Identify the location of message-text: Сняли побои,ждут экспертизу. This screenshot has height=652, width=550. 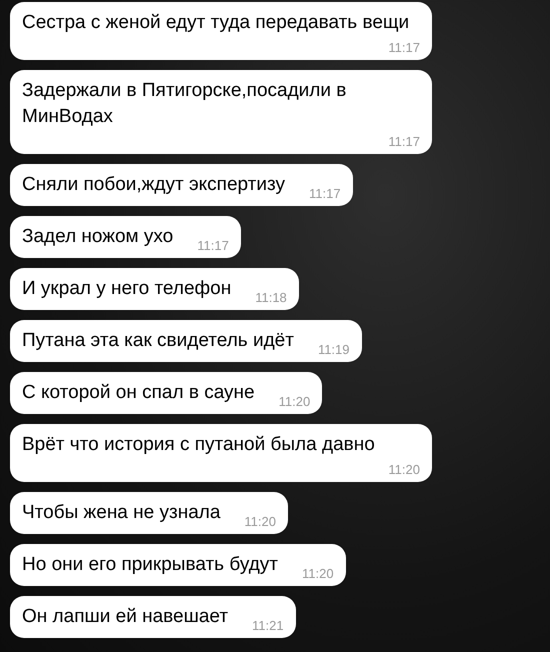
(153, 185).